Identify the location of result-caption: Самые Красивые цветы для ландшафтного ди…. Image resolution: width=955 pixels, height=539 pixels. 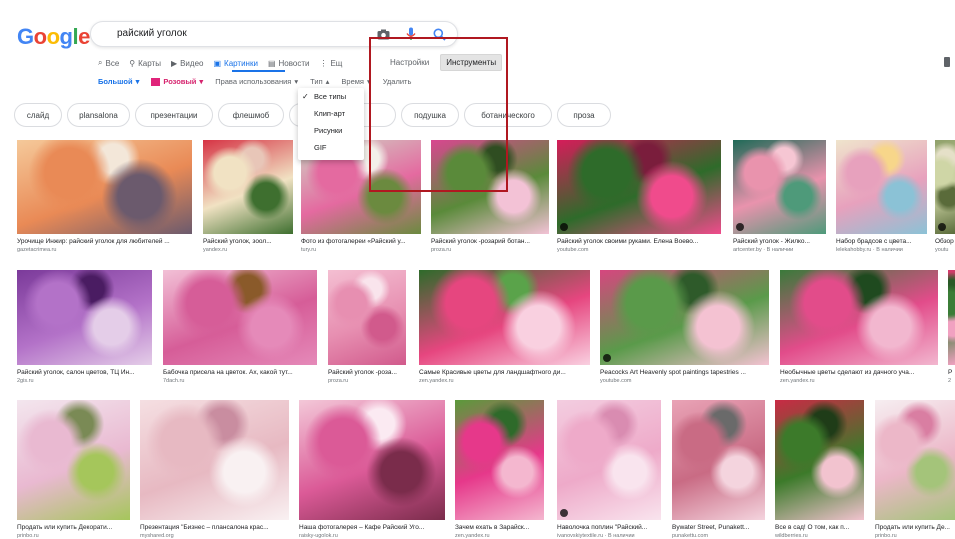
(504, 372).